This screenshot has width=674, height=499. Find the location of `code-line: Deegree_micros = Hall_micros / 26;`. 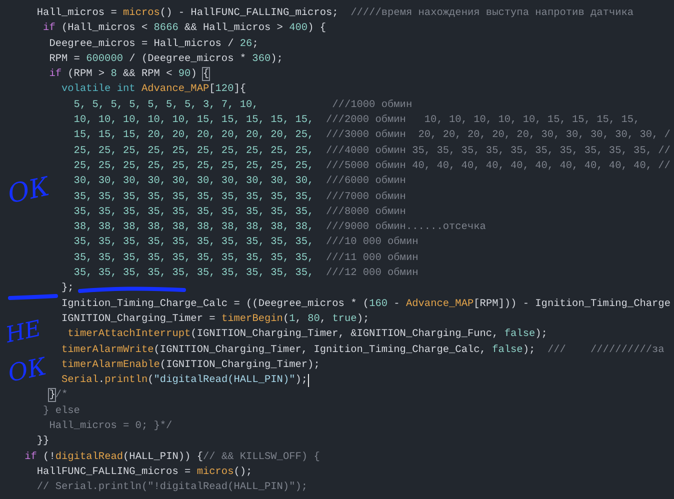

code-line: Deegree_micros = Hall_micros / 26; is located at coordinates (153, 44).